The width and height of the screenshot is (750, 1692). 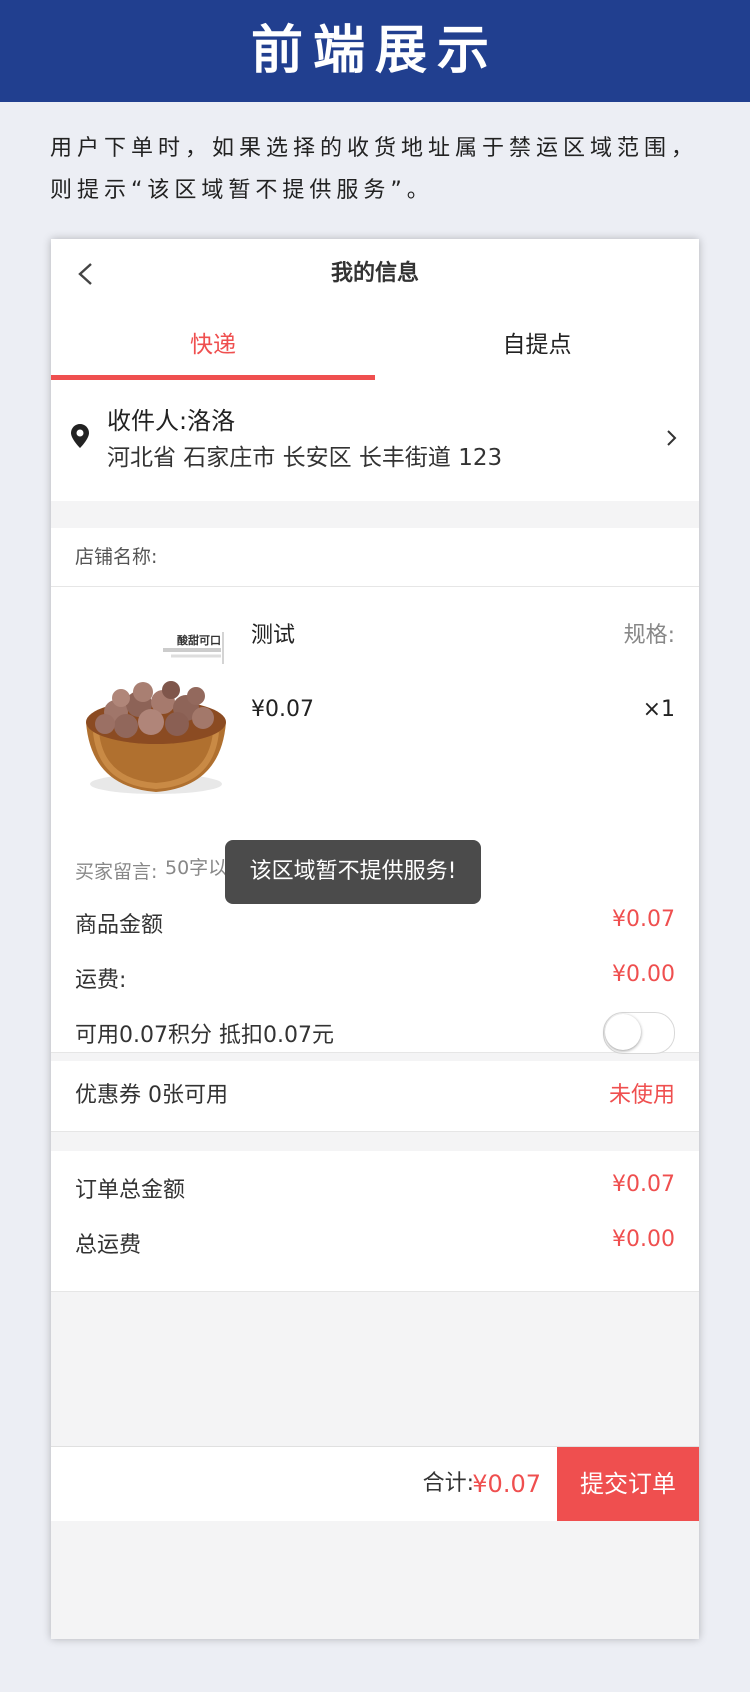 What do you see at coordinates (156, 713) in the screenshot?
I see `product-image: 酸甜可口` at bounding box center [156, 713].